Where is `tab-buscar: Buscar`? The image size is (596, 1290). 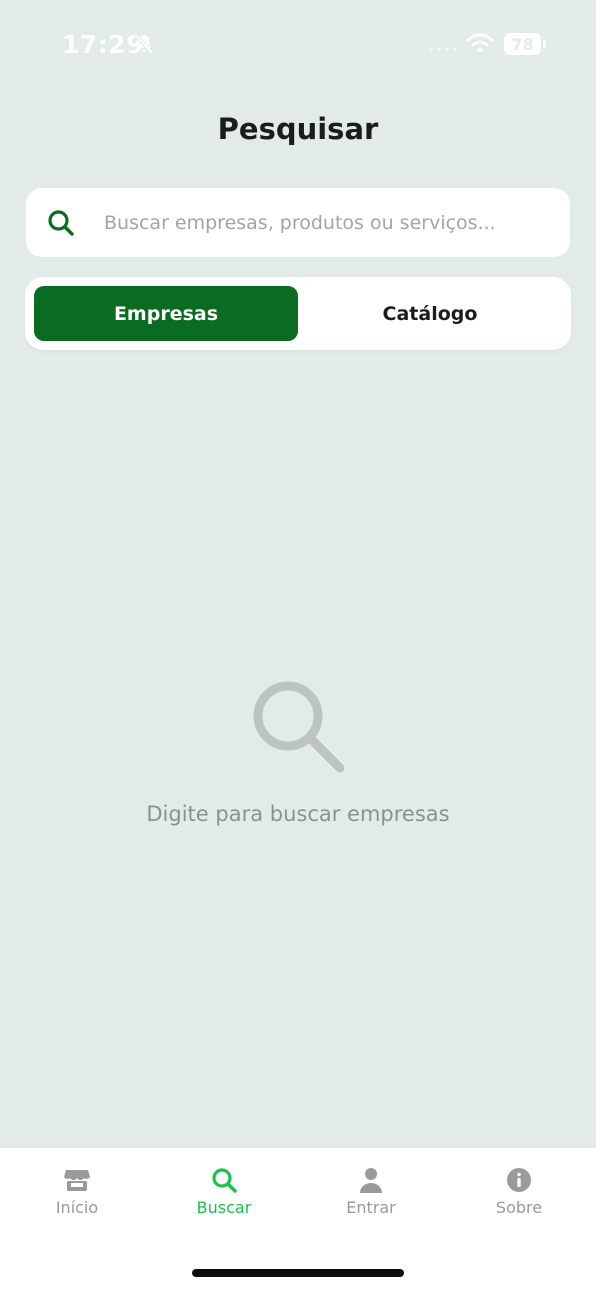 tab-buscar: Buscar is located at coordinates (224, 1191).